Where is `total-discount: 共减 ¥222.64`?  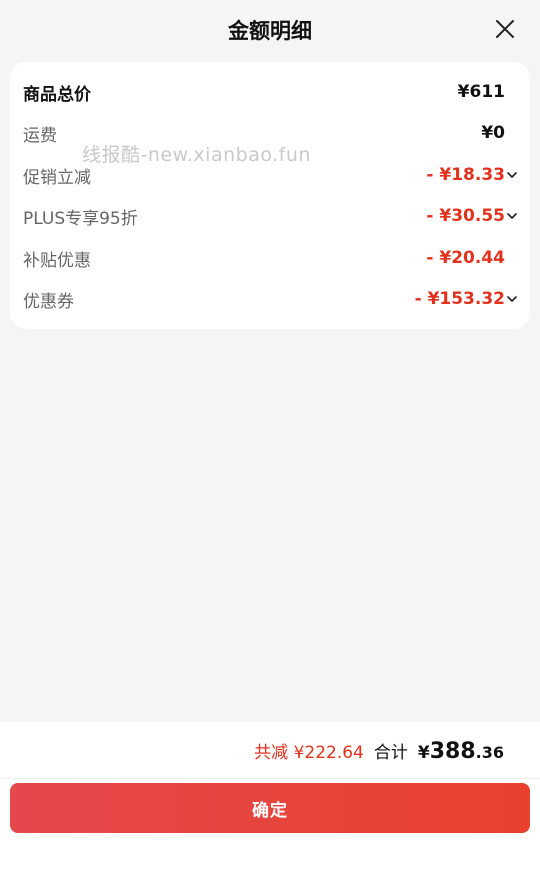 total-discount: 共减 ¥222.64 is located at coordinates (309, 753).